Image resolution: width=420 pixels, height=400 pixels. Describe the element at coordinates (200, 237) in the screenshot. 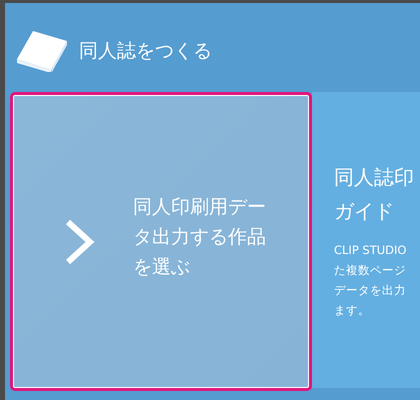

I see `option-label: 同人印刷用データ出力する作品を選ぶ` at that location.